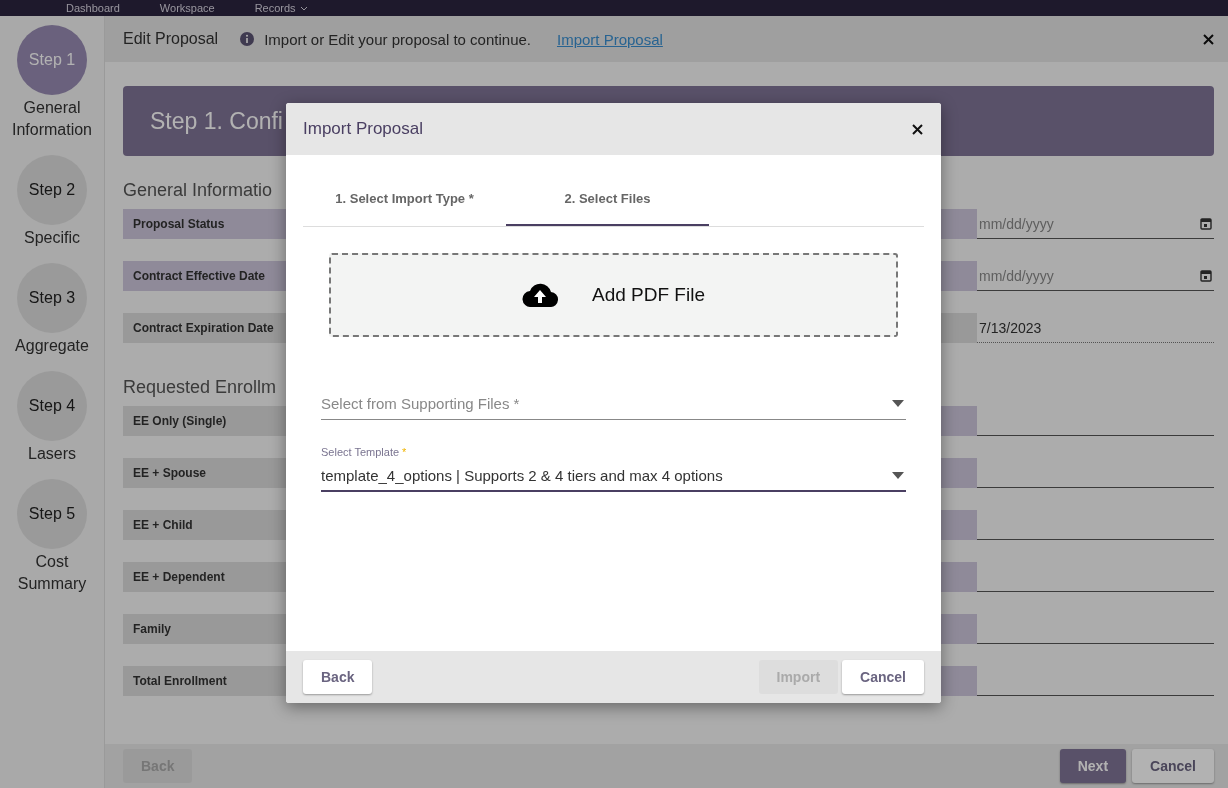 The height and width of the screenshot is (788, 1228). I want to click on page-title: Edit Proposal, so click(171, 39).